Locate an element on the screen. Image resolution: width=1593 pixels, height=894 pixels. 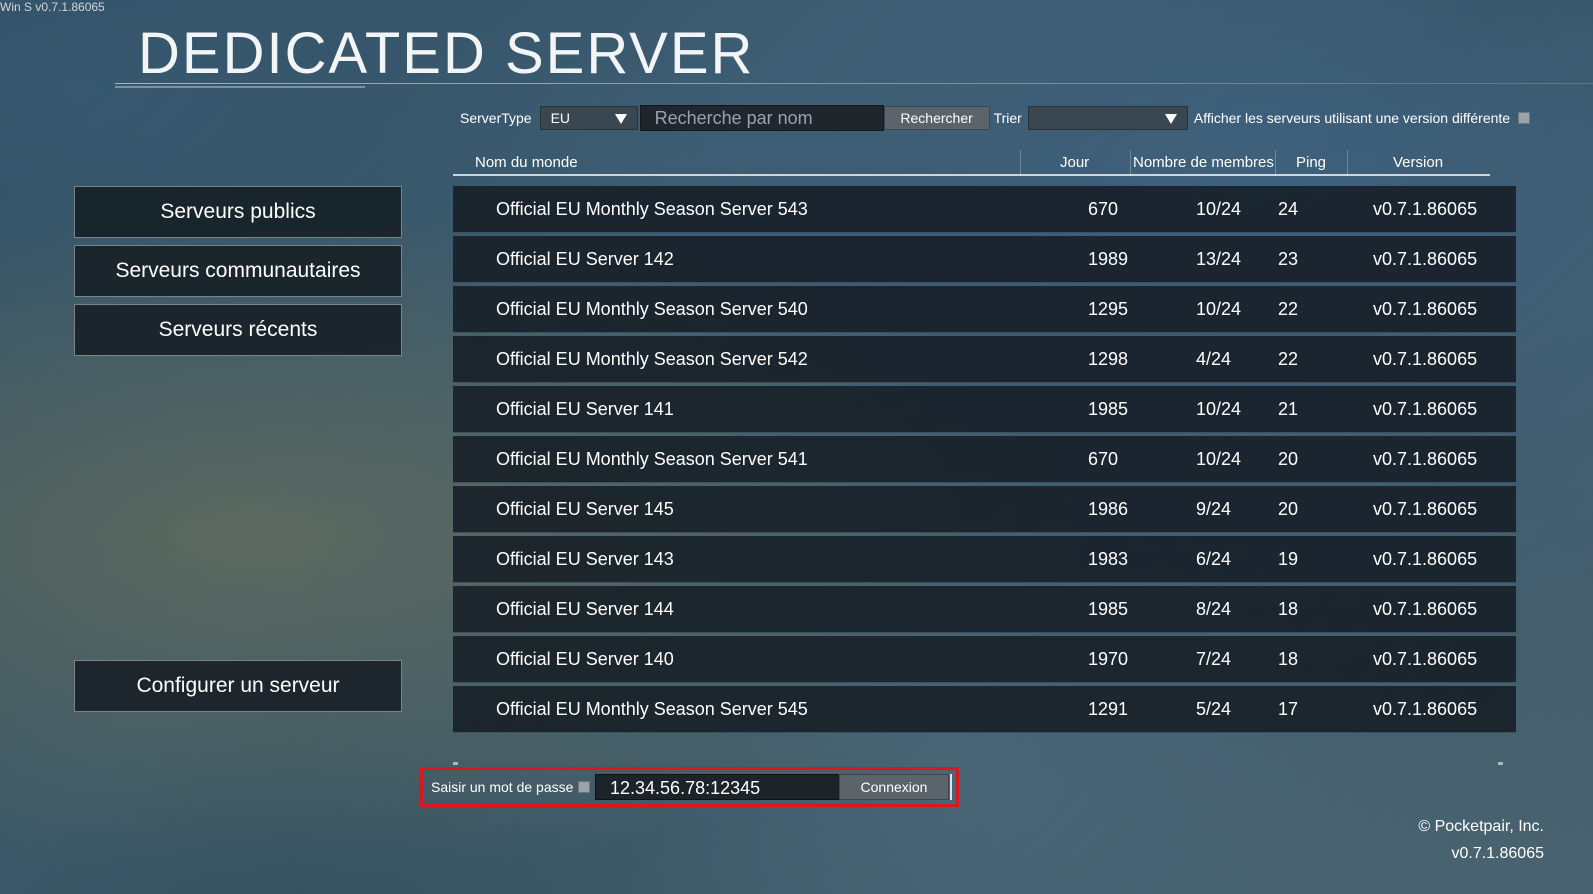
sidebar-item-community-servers: Serveurs communautaires is located at coordinates (238, 271).